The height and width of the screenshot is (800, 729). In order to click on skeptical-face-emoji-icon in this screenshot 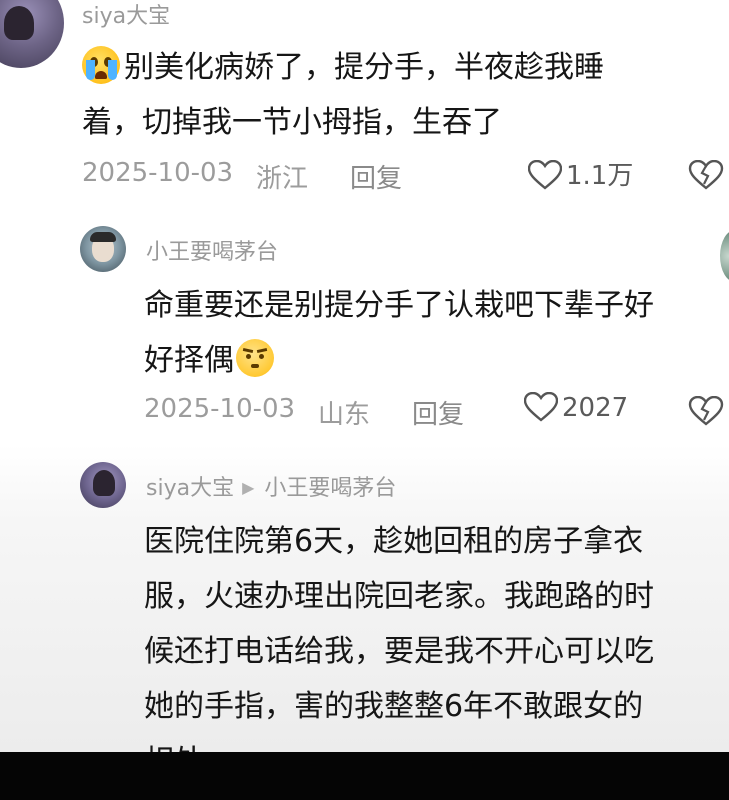, I will do `click(255, 358)`.